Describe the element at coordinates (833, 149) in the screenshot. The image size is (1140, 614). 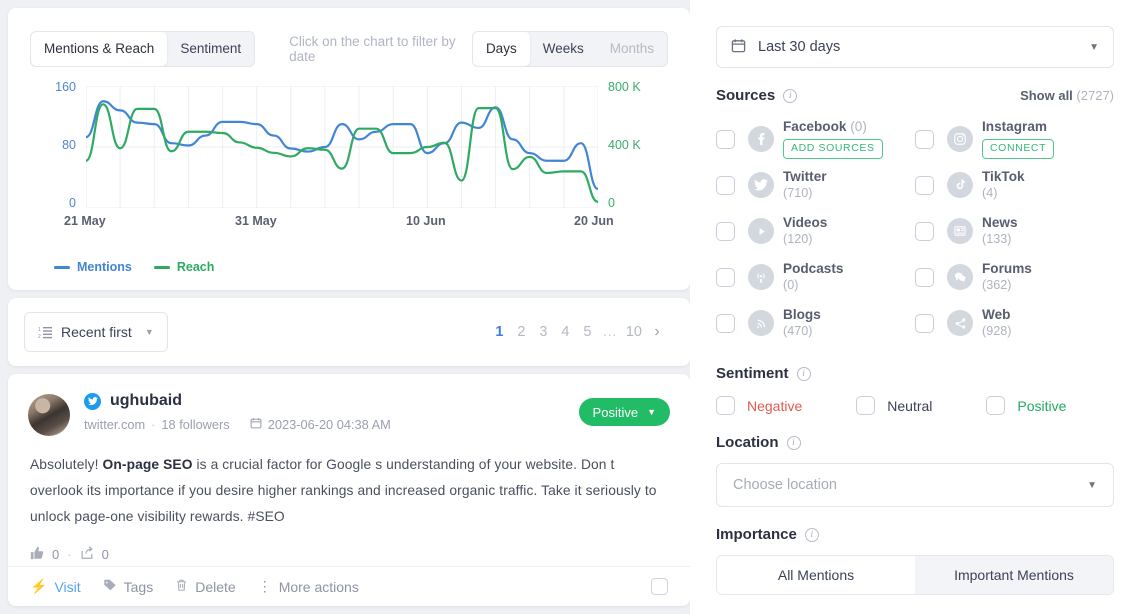
I see `source-action-add-sources: ADD SOURCES` at that location.